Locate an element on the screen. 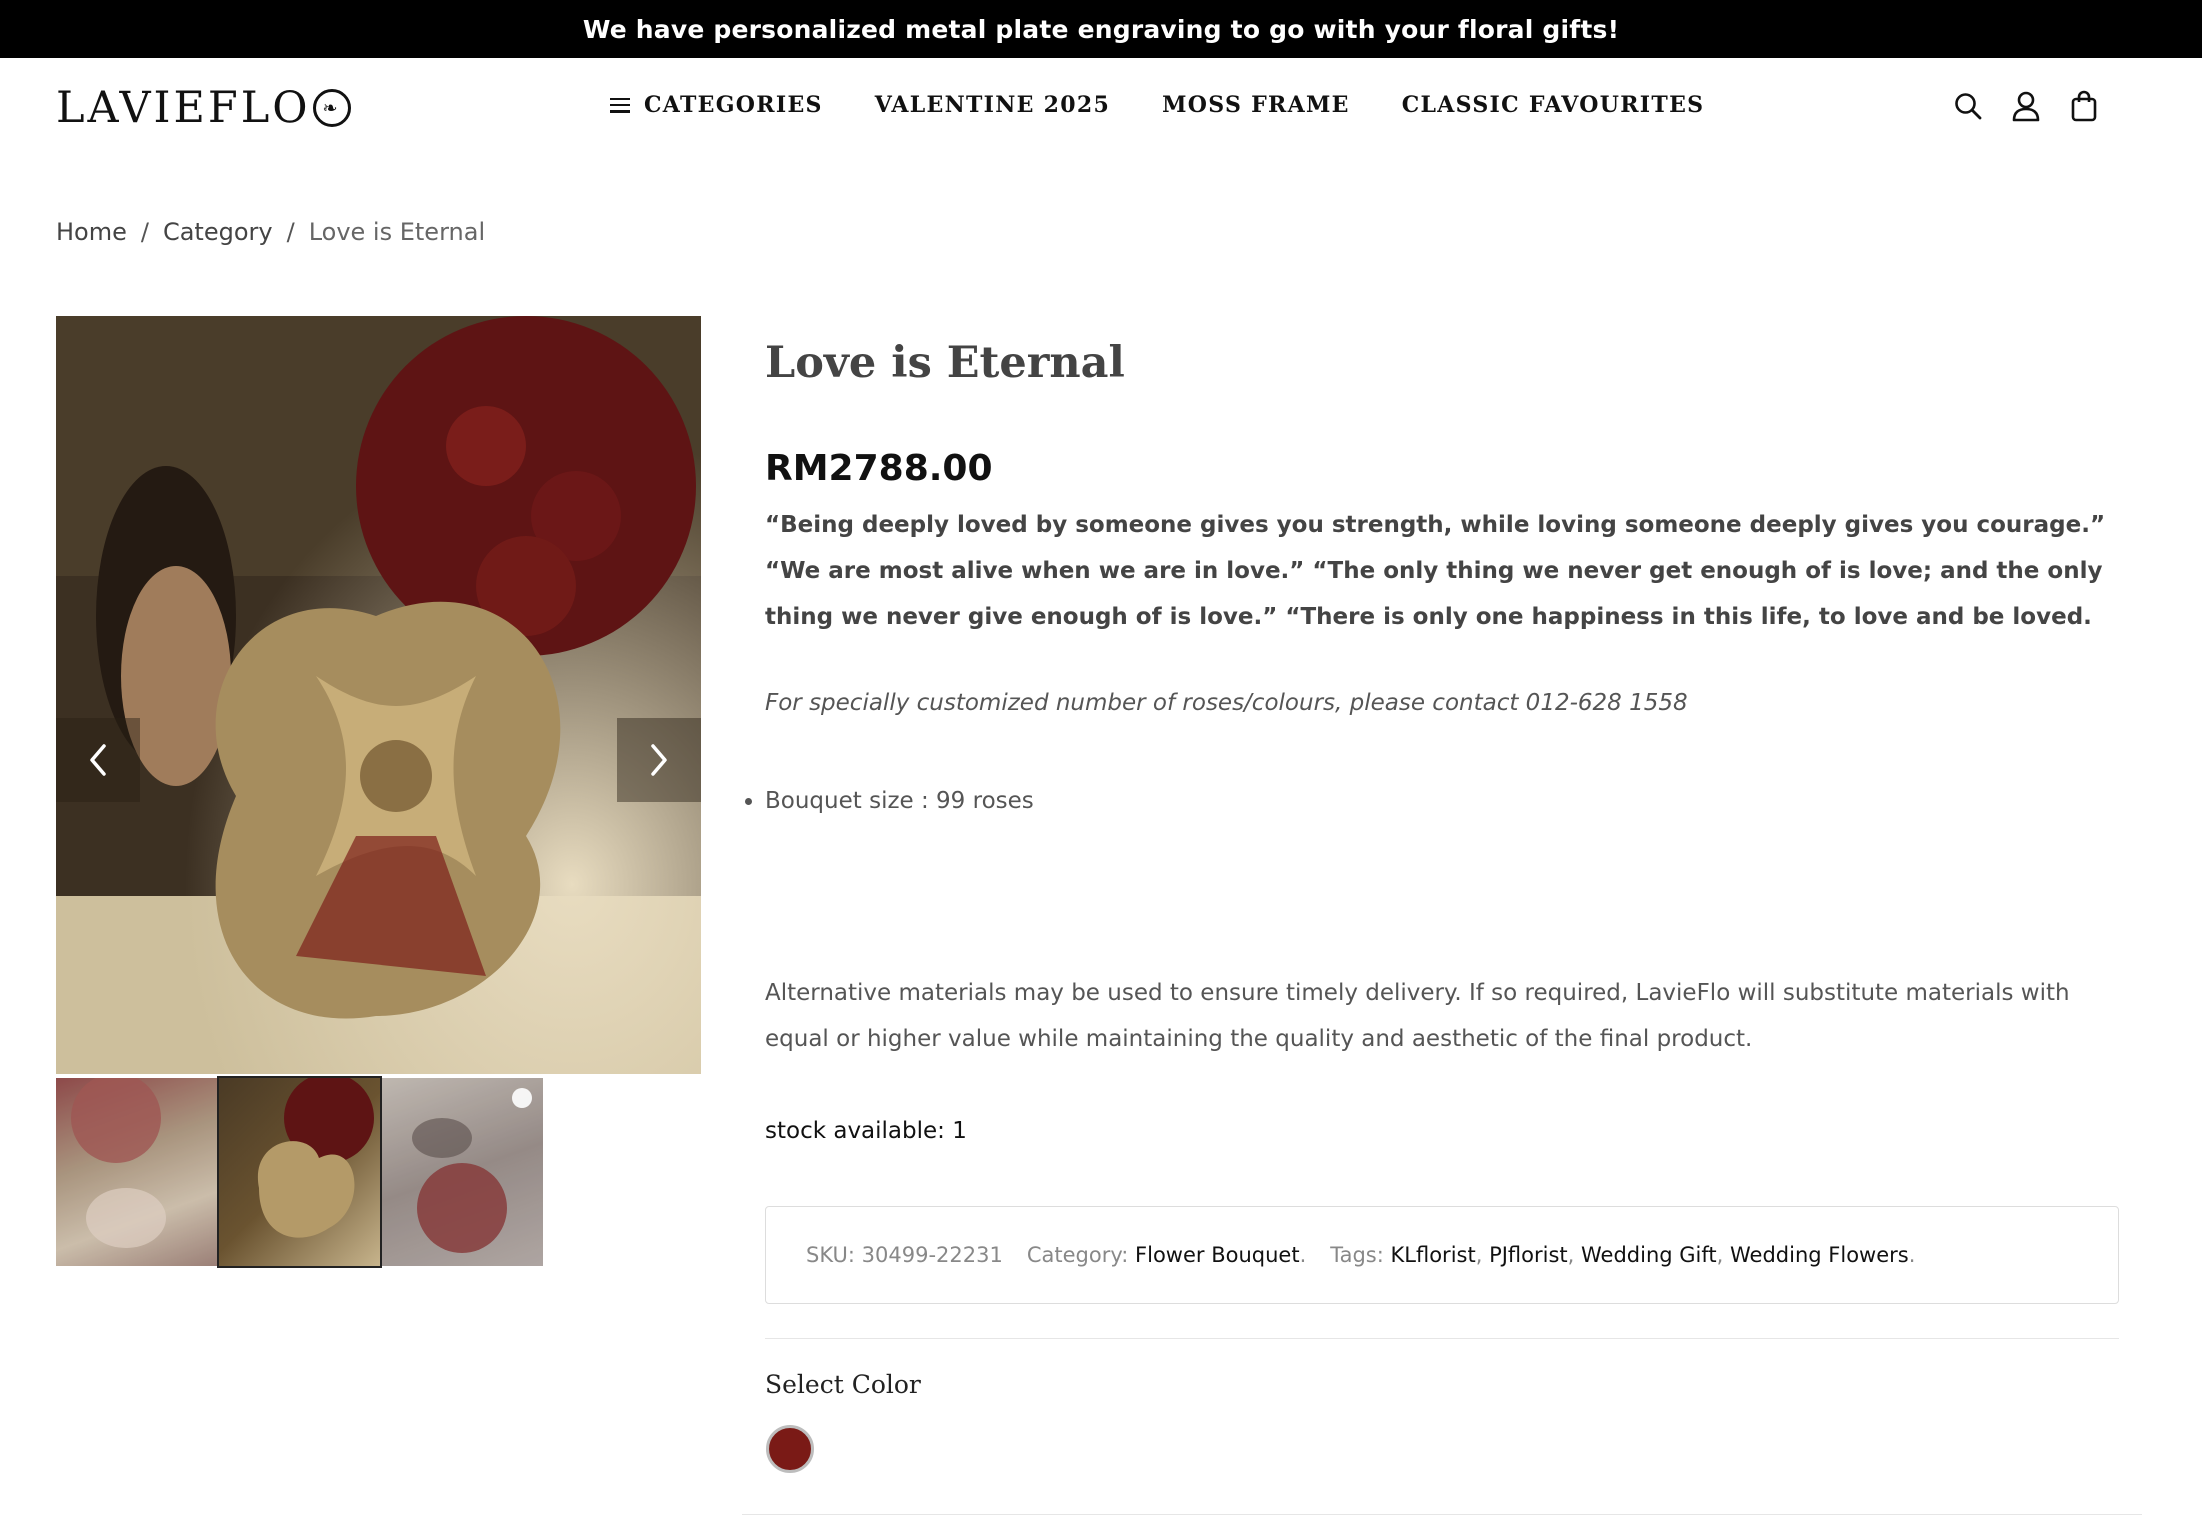  nav-classic-favourites: CLASSIC FAVOURITES is located at coordinates (1553, 105).